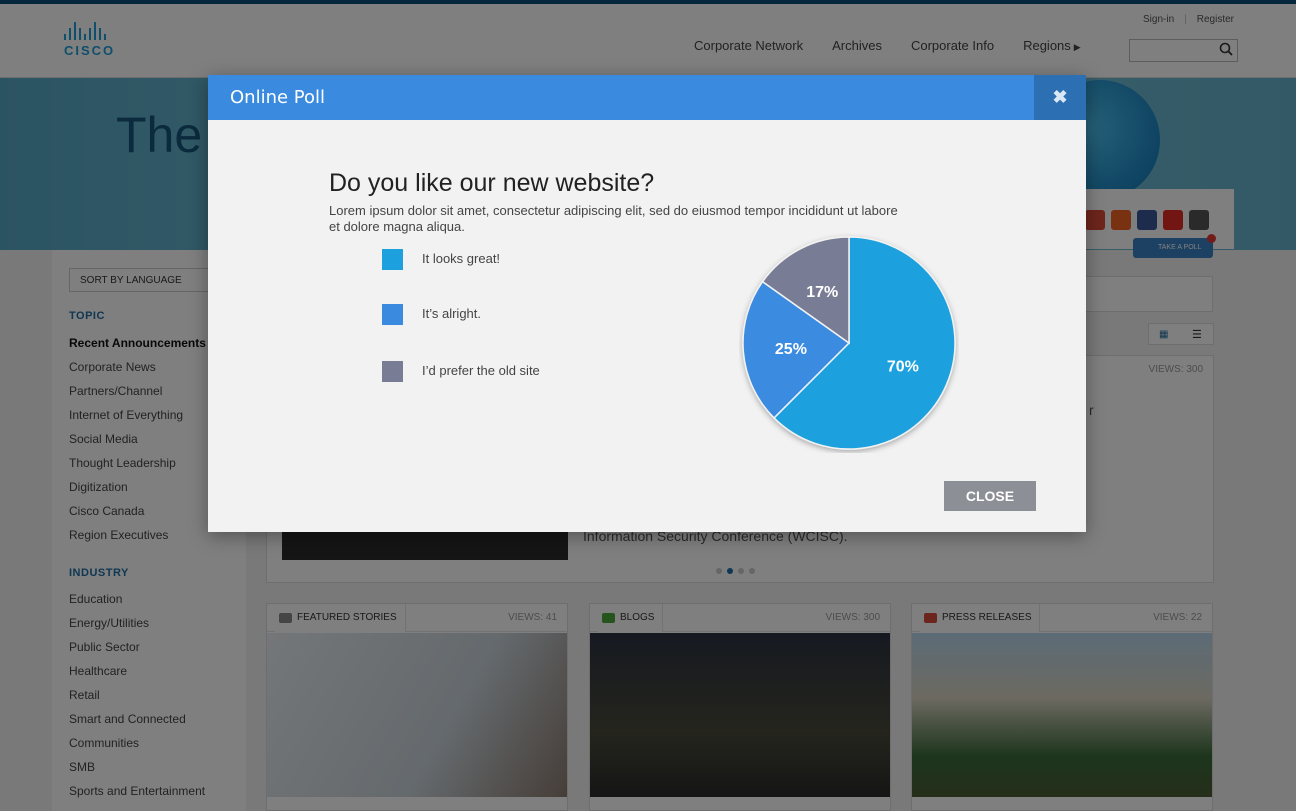 The width and height of the screenshot is (1296, 811). Describe the element at coordinates (990, 496) in the screenshot. I see `close-button: CLOSE` at that location.